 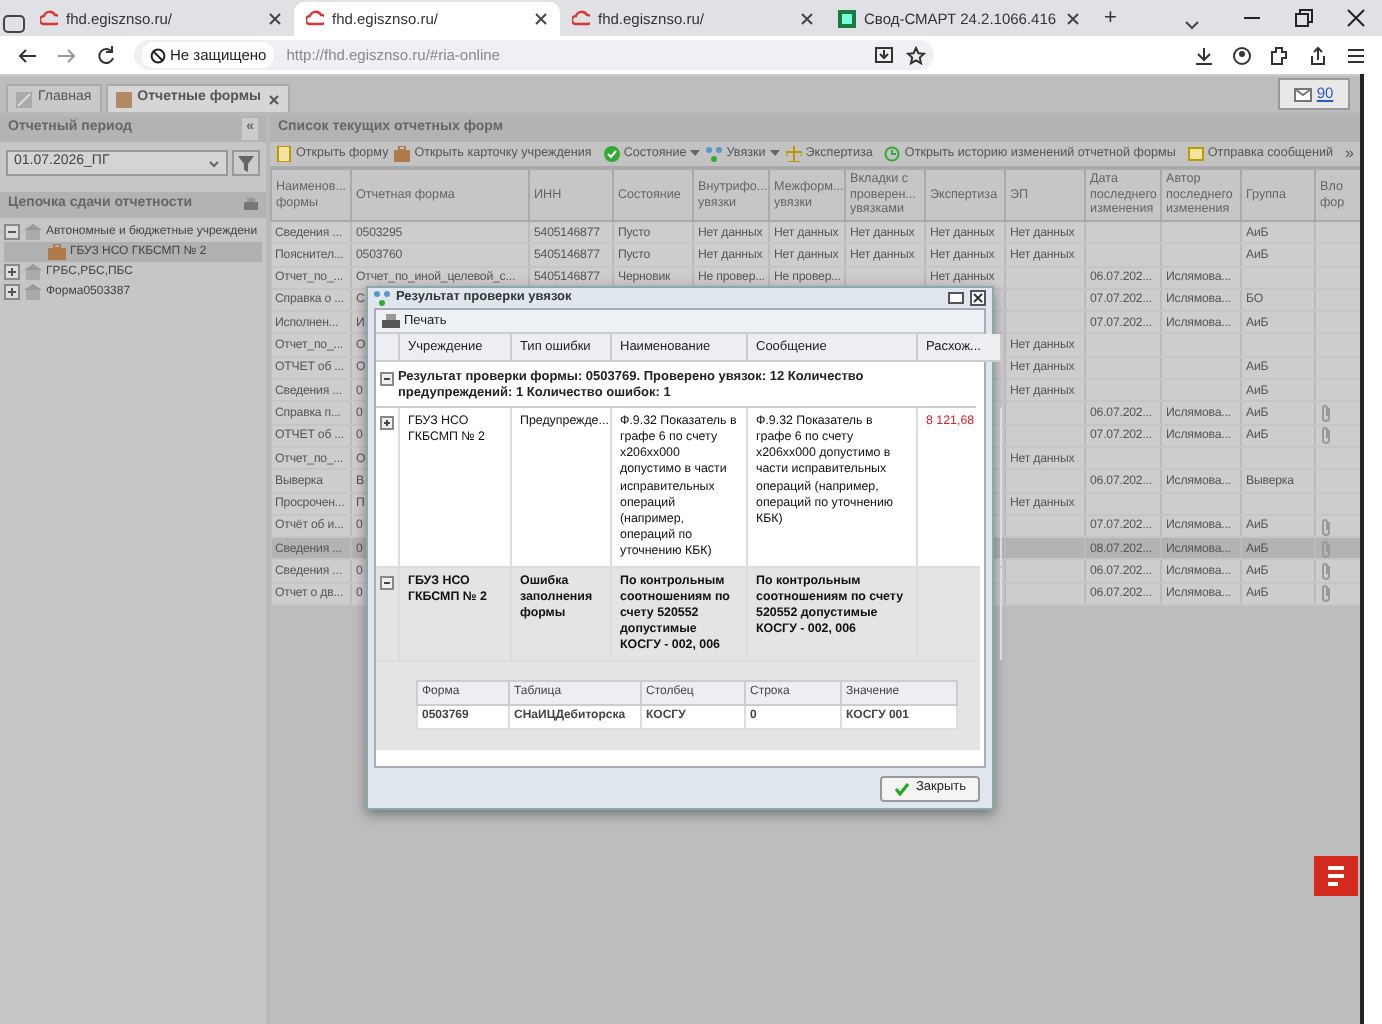 I want to click on filter-icon, so click(x=246, y=163).